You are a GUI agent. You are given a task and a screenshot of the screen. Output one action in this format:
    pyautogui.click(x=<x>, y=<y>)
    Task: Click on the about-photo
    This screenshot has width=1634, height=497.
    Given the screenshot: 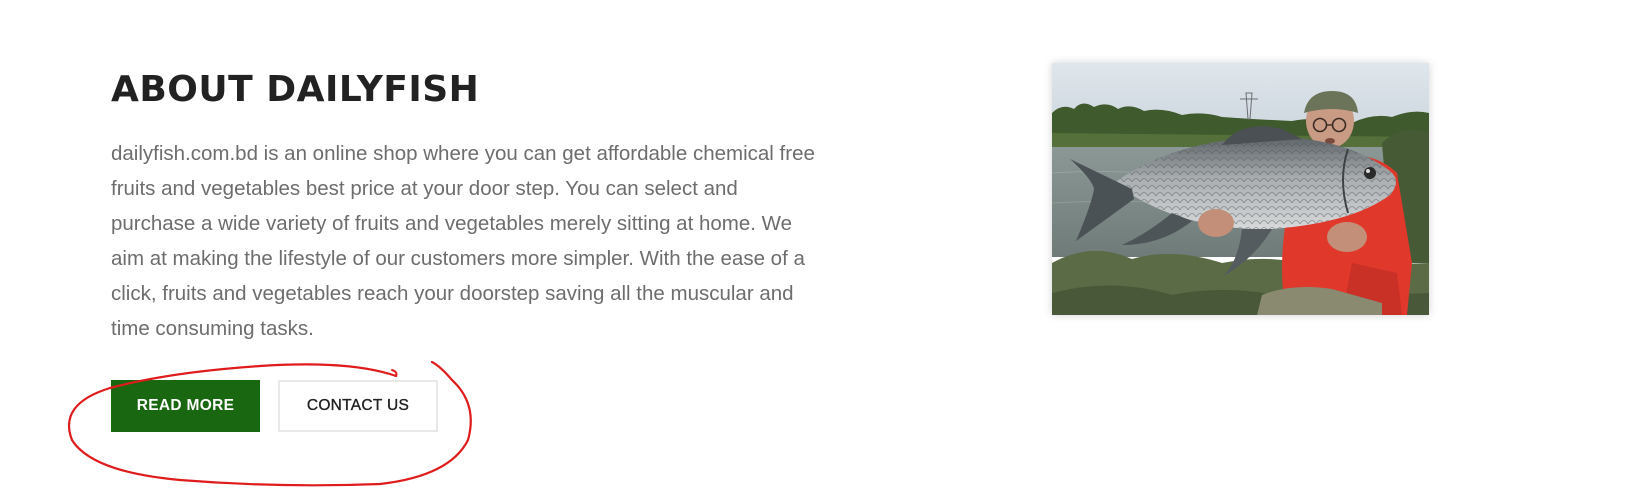 What is the action you would take?
    pyautogui.click(x=1240, y=189)
    